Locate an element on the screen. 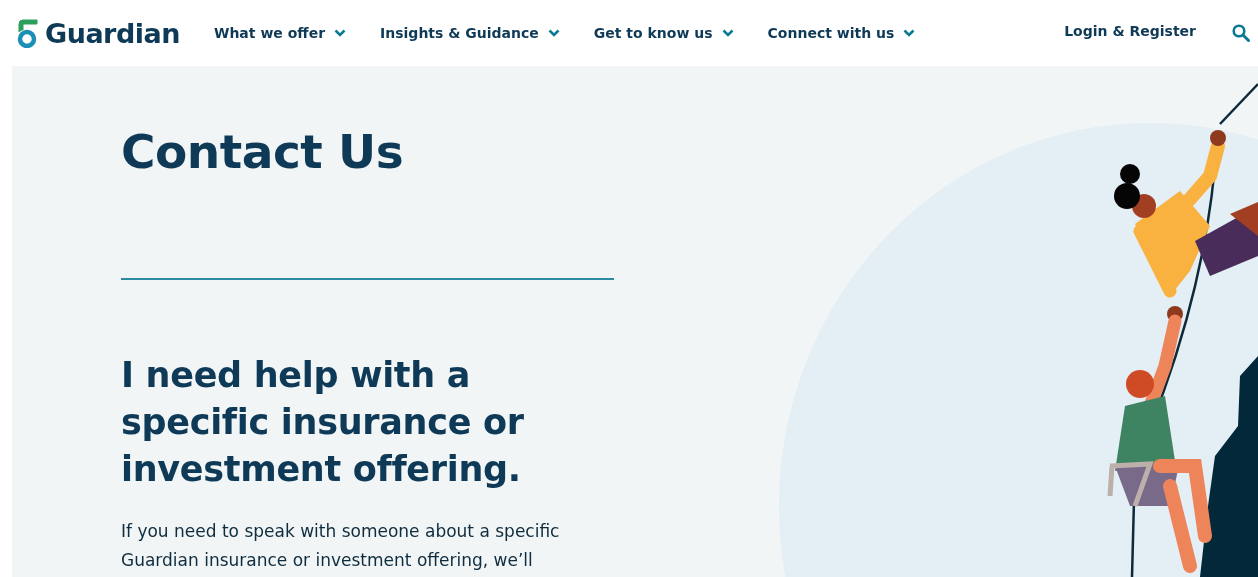 The height and width of the screenshot is (577, 1258). guardian-logo-icon is located at coordinates (27, 33).